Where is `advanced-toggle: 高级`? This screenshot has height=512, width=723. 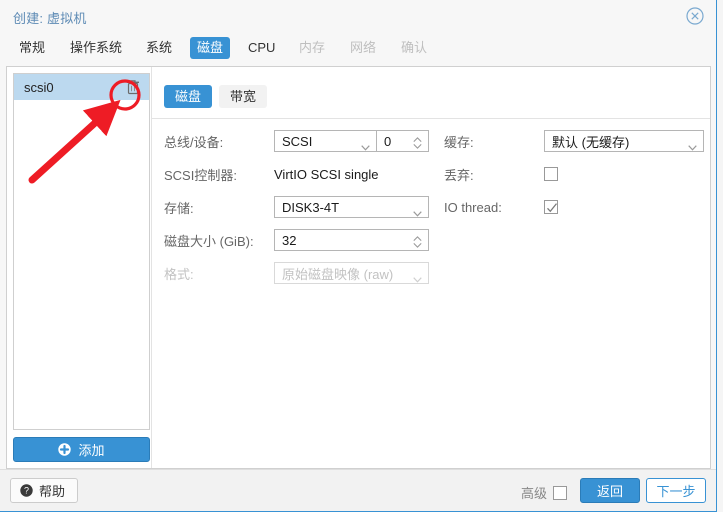
advanced-toggle: 高级 is located at coordinates (544, 492).